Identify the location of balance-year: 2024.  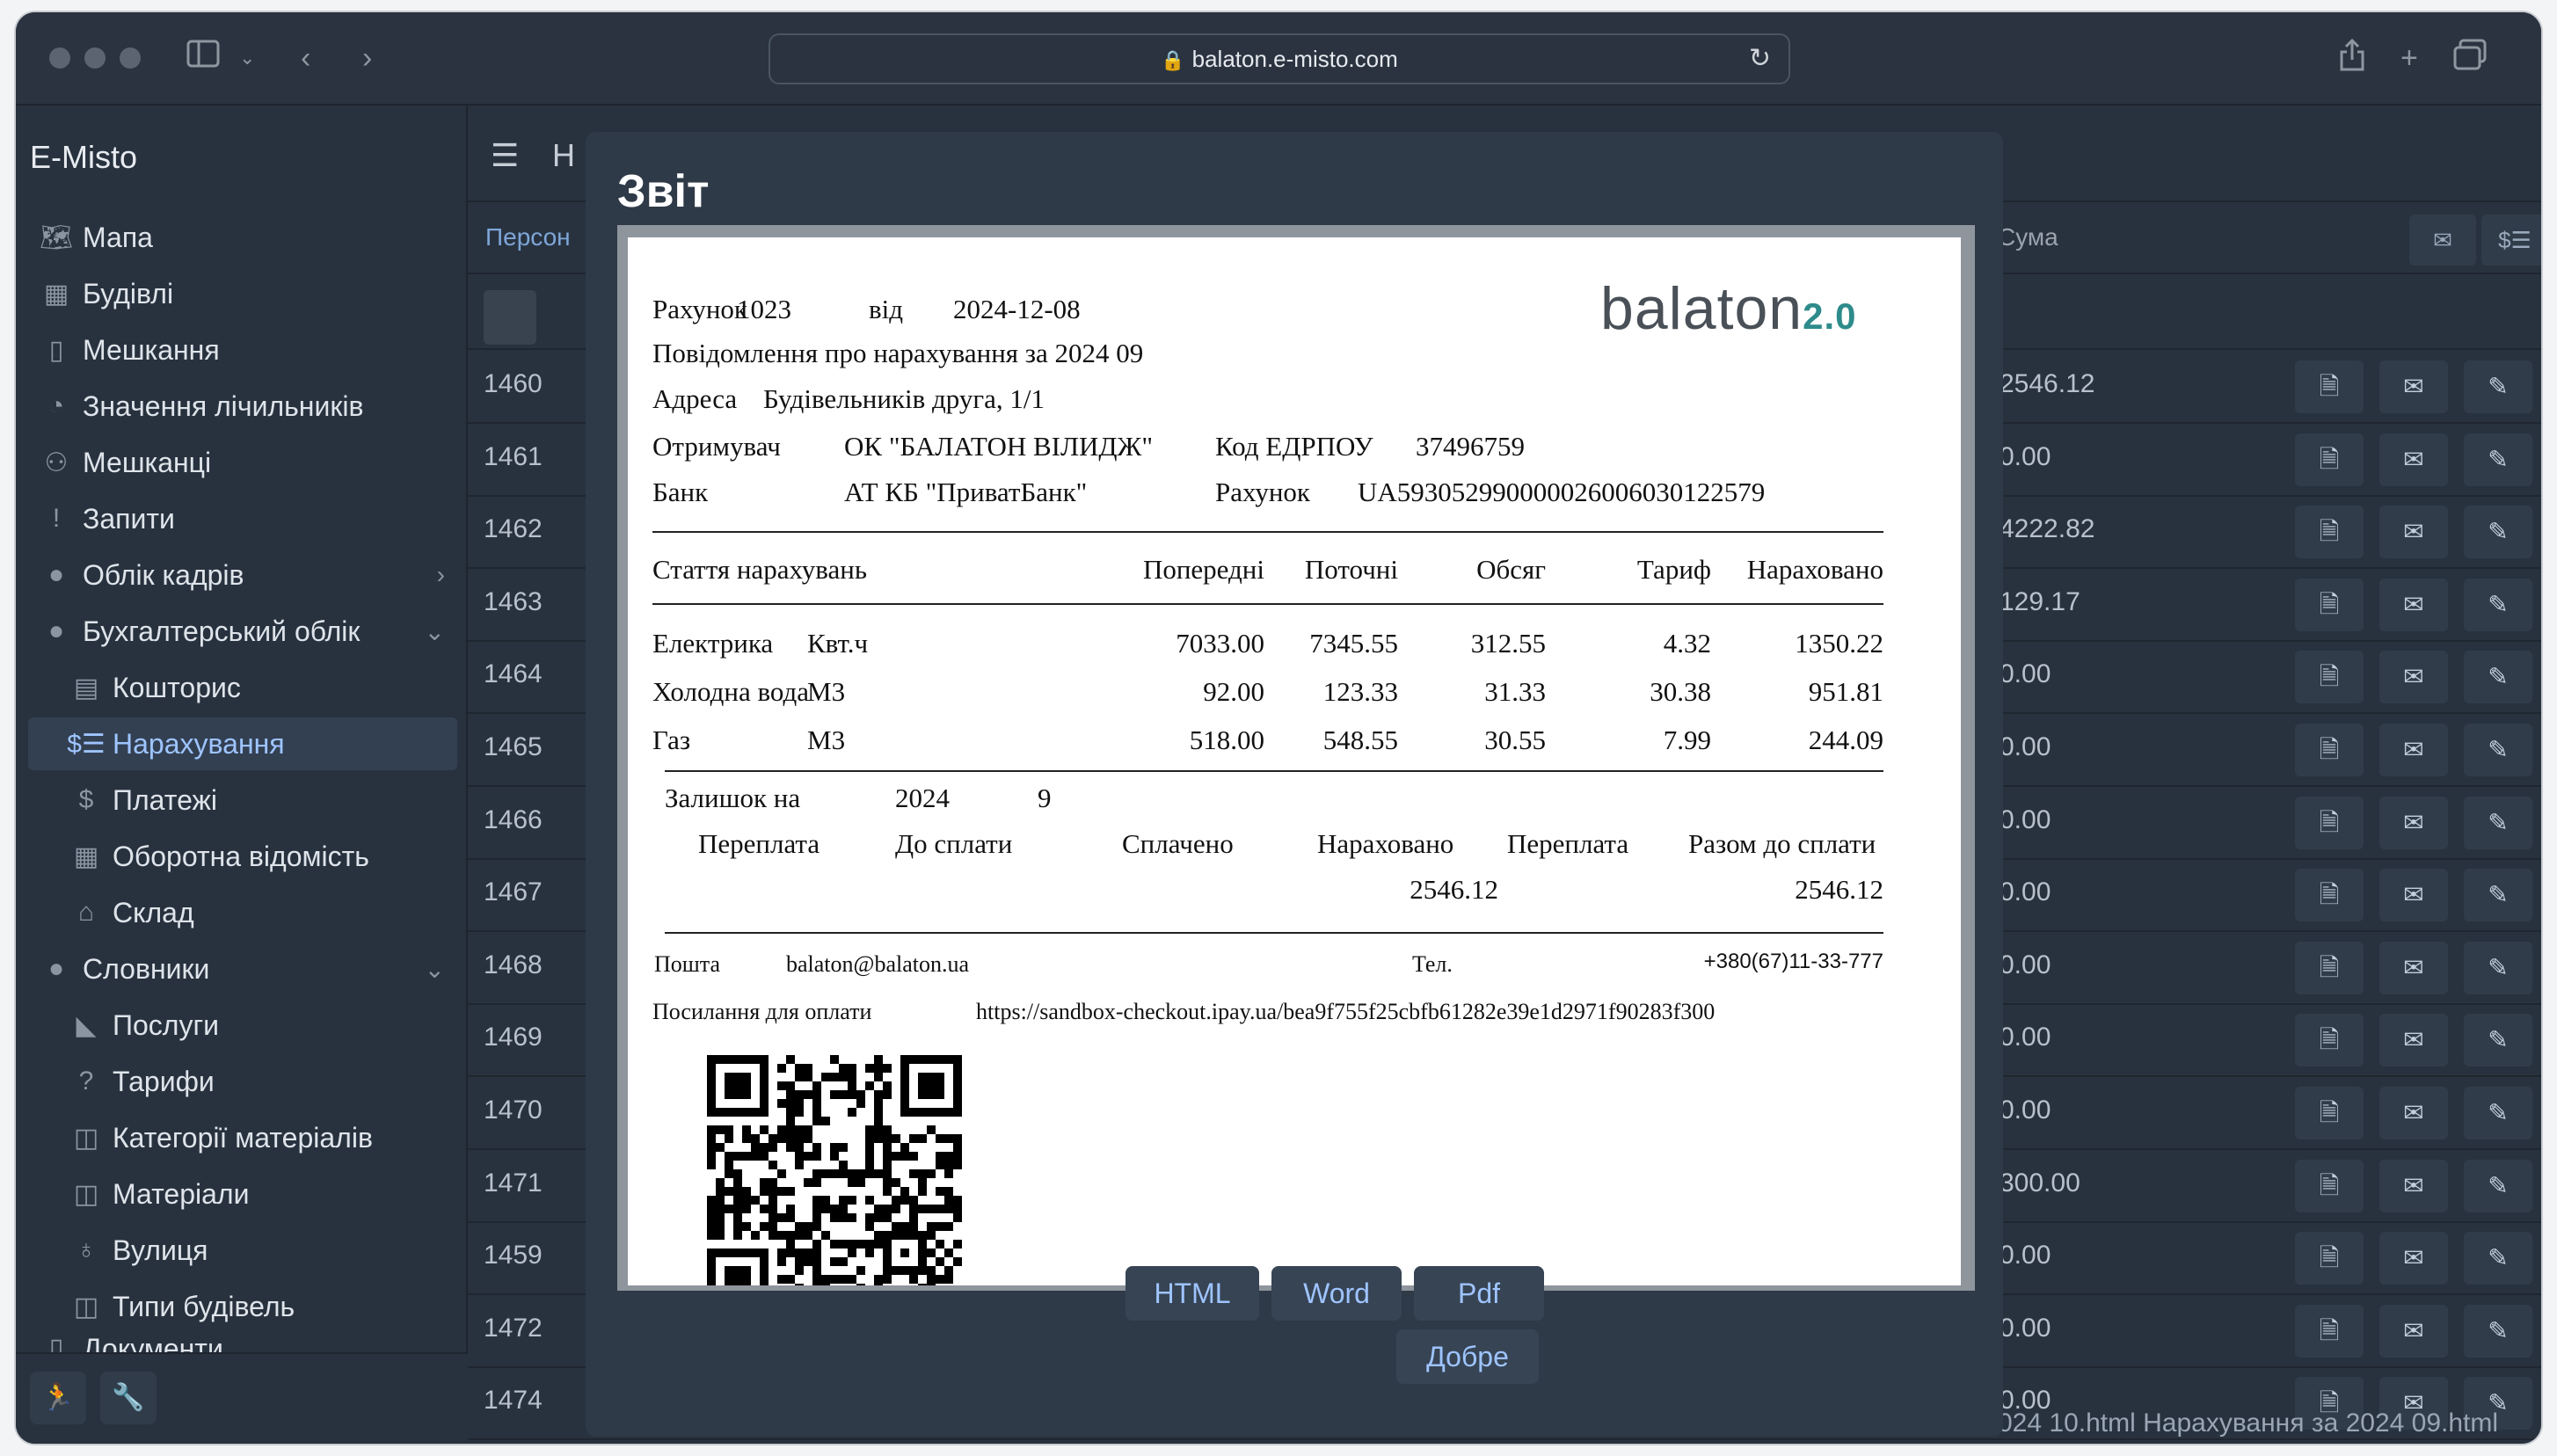
(923, 798).